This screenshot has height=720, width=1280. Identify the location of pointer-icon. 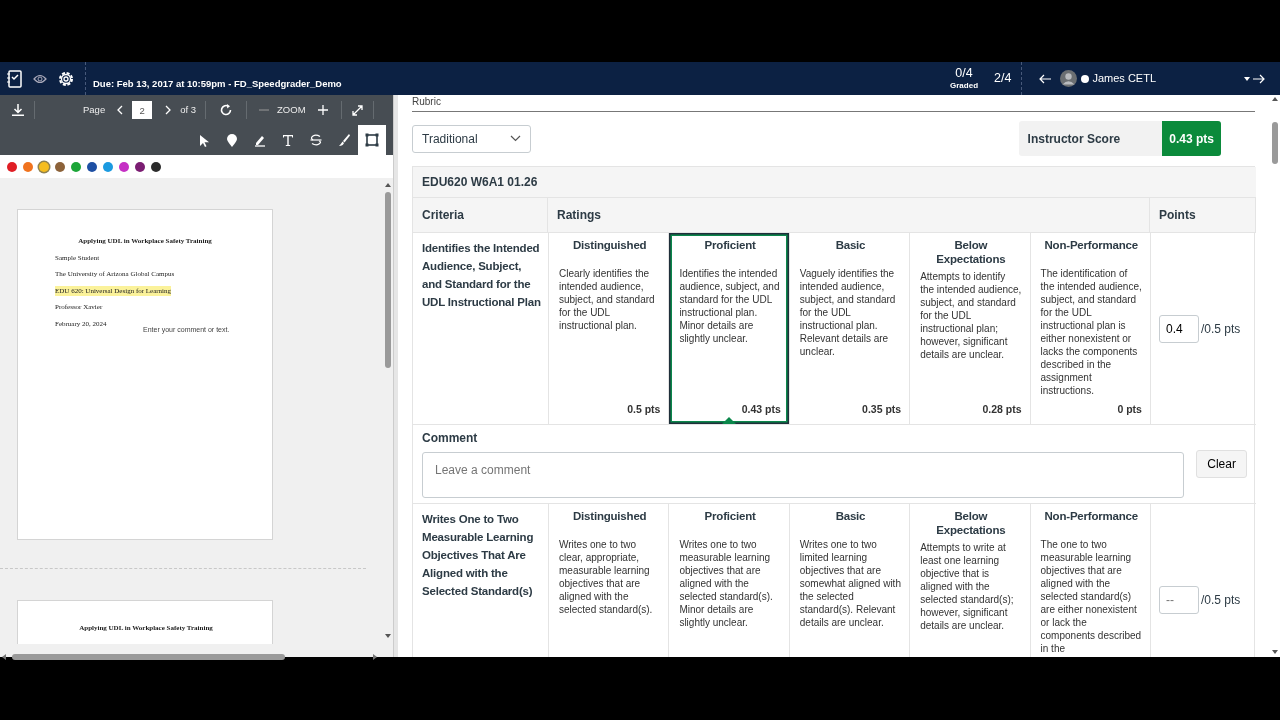
(204, 140).